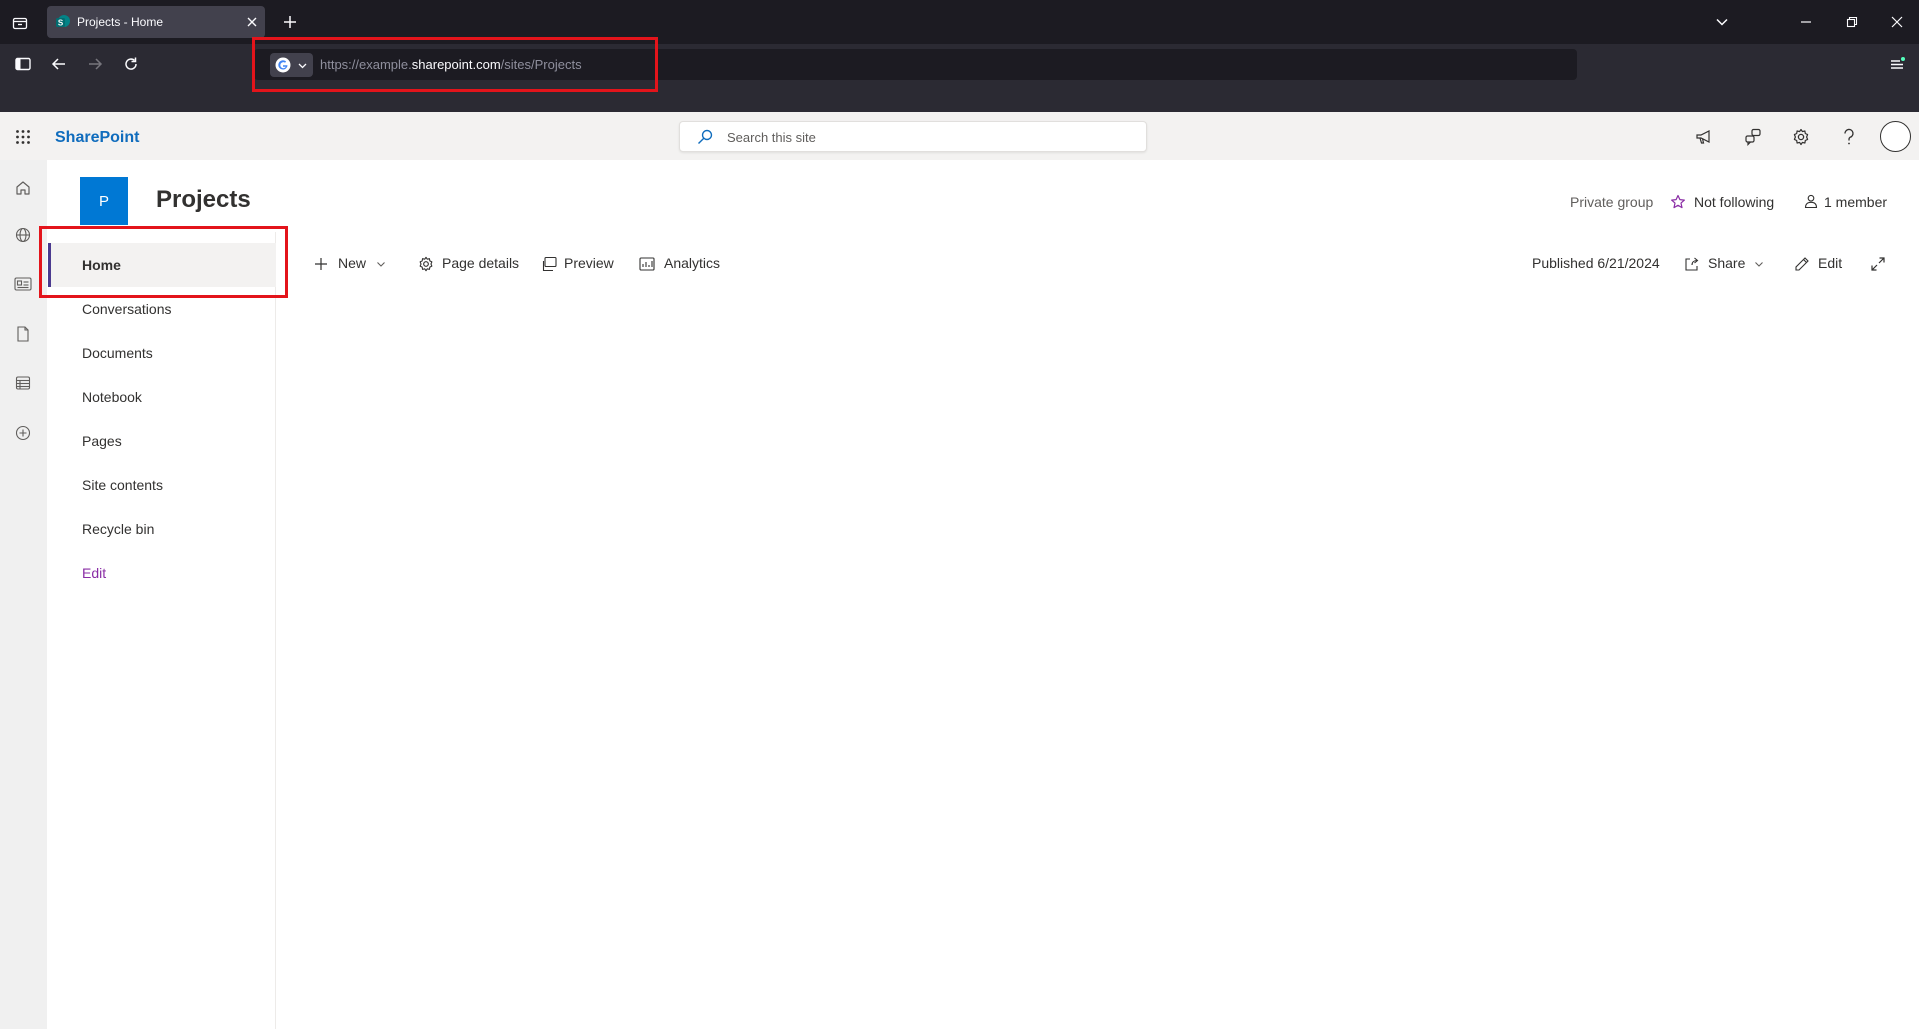 The width and height of the screenshot is (1919, 1029). Describe the element at coordinates (1897, 64) in the screenshot. I see `menu-icon` at that location.